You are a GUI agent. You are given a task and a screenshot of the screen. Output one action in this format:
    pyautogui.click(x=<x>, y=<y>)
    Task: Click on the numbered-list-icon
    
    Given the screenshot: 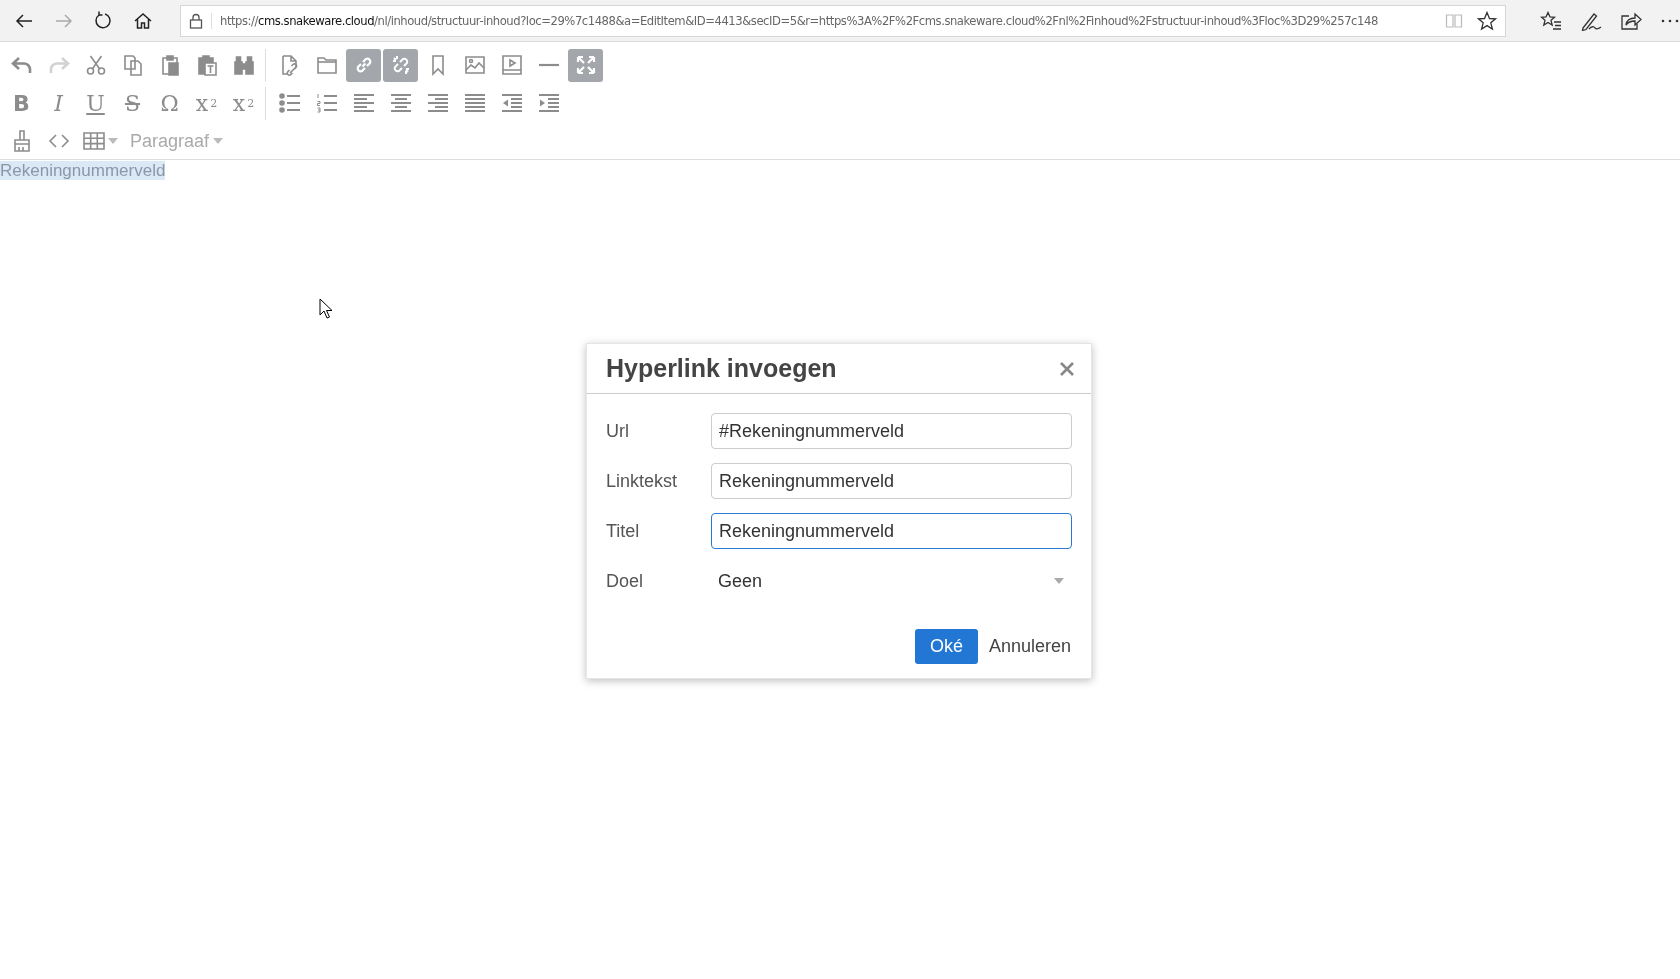 What is the action you would take?
    pyautogui.click(x=326, y=103)
    